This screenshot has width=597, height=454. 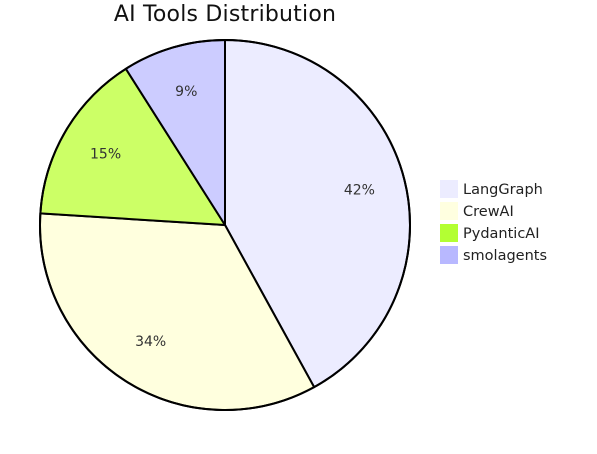 I want to click on legend-swatch-crewai, so click(x=449, y=211).